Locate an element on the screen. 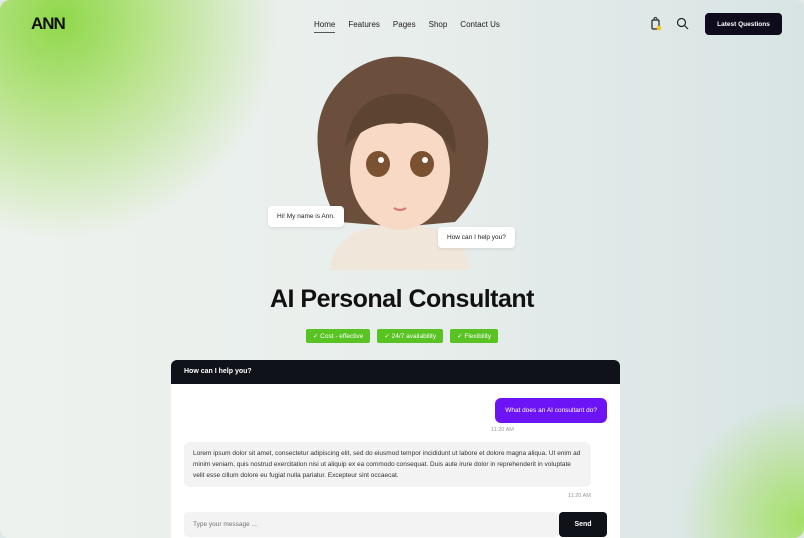 Image resolution: width=804 pixels, height=538 pixels. tag-label: Flexibility is located at coordinates (478, 336).